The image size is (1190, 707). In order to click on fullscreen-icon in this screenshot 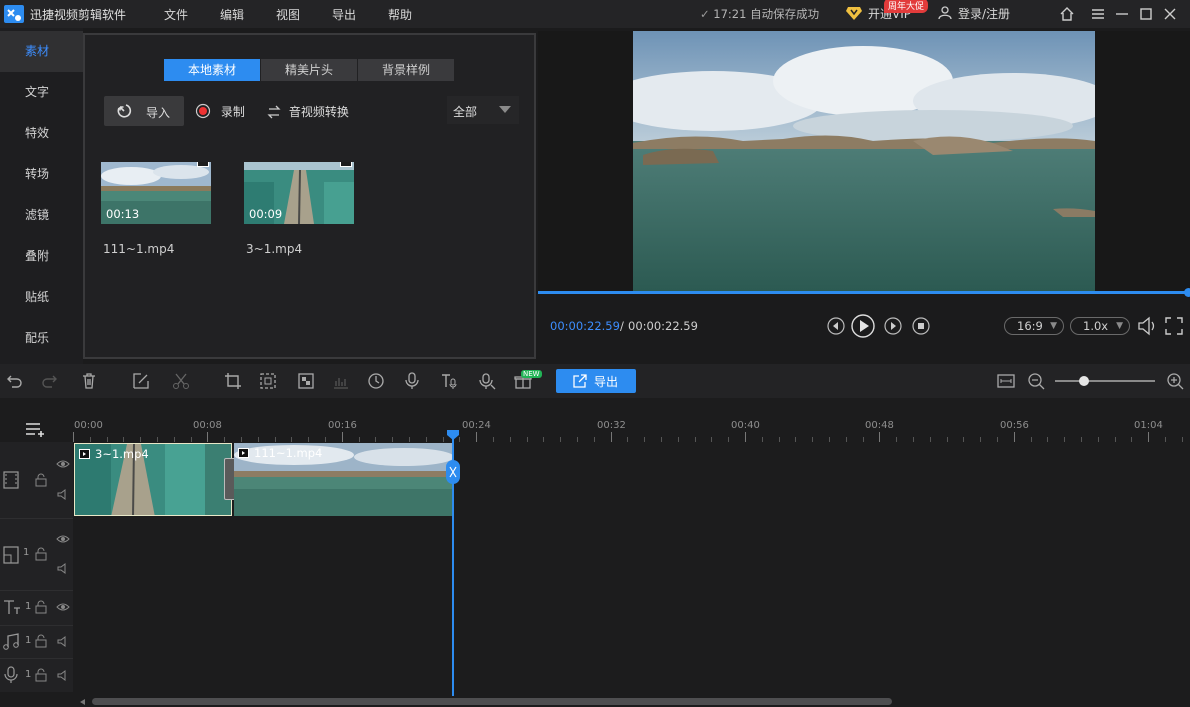, I will do `click(1174, 326)`.